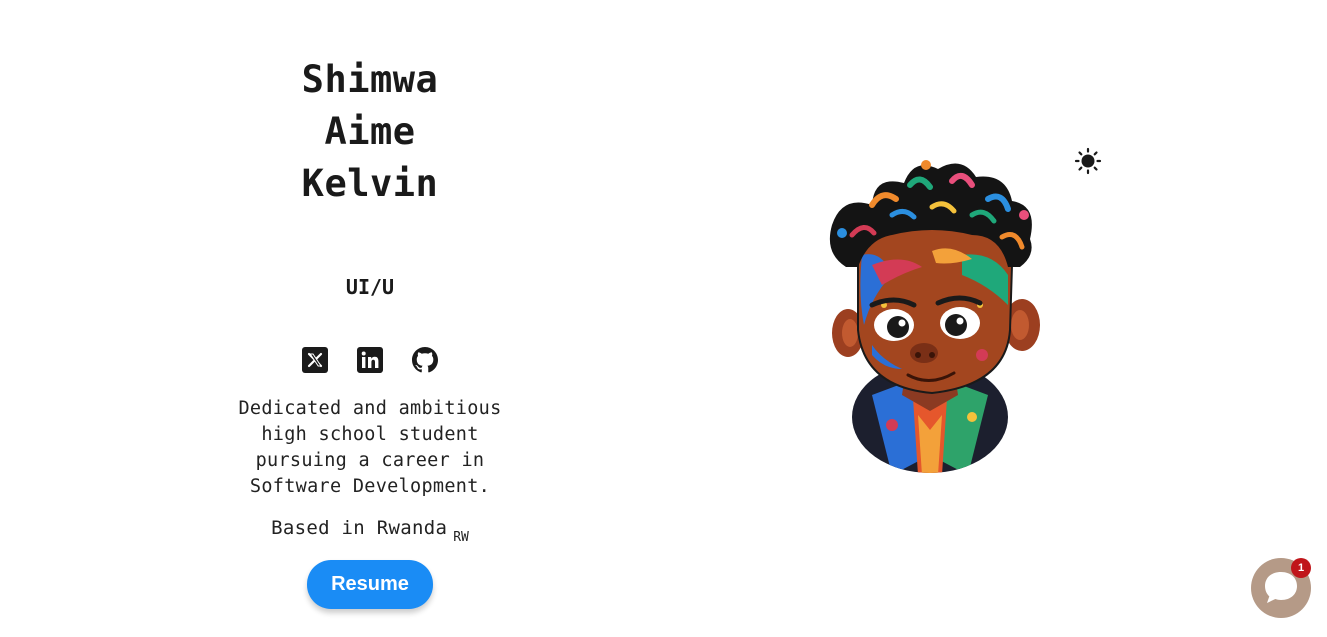 The height and width of the screenshot is (637, 1327). I want to click on rwanda-flag: RW, so click(461, 537).